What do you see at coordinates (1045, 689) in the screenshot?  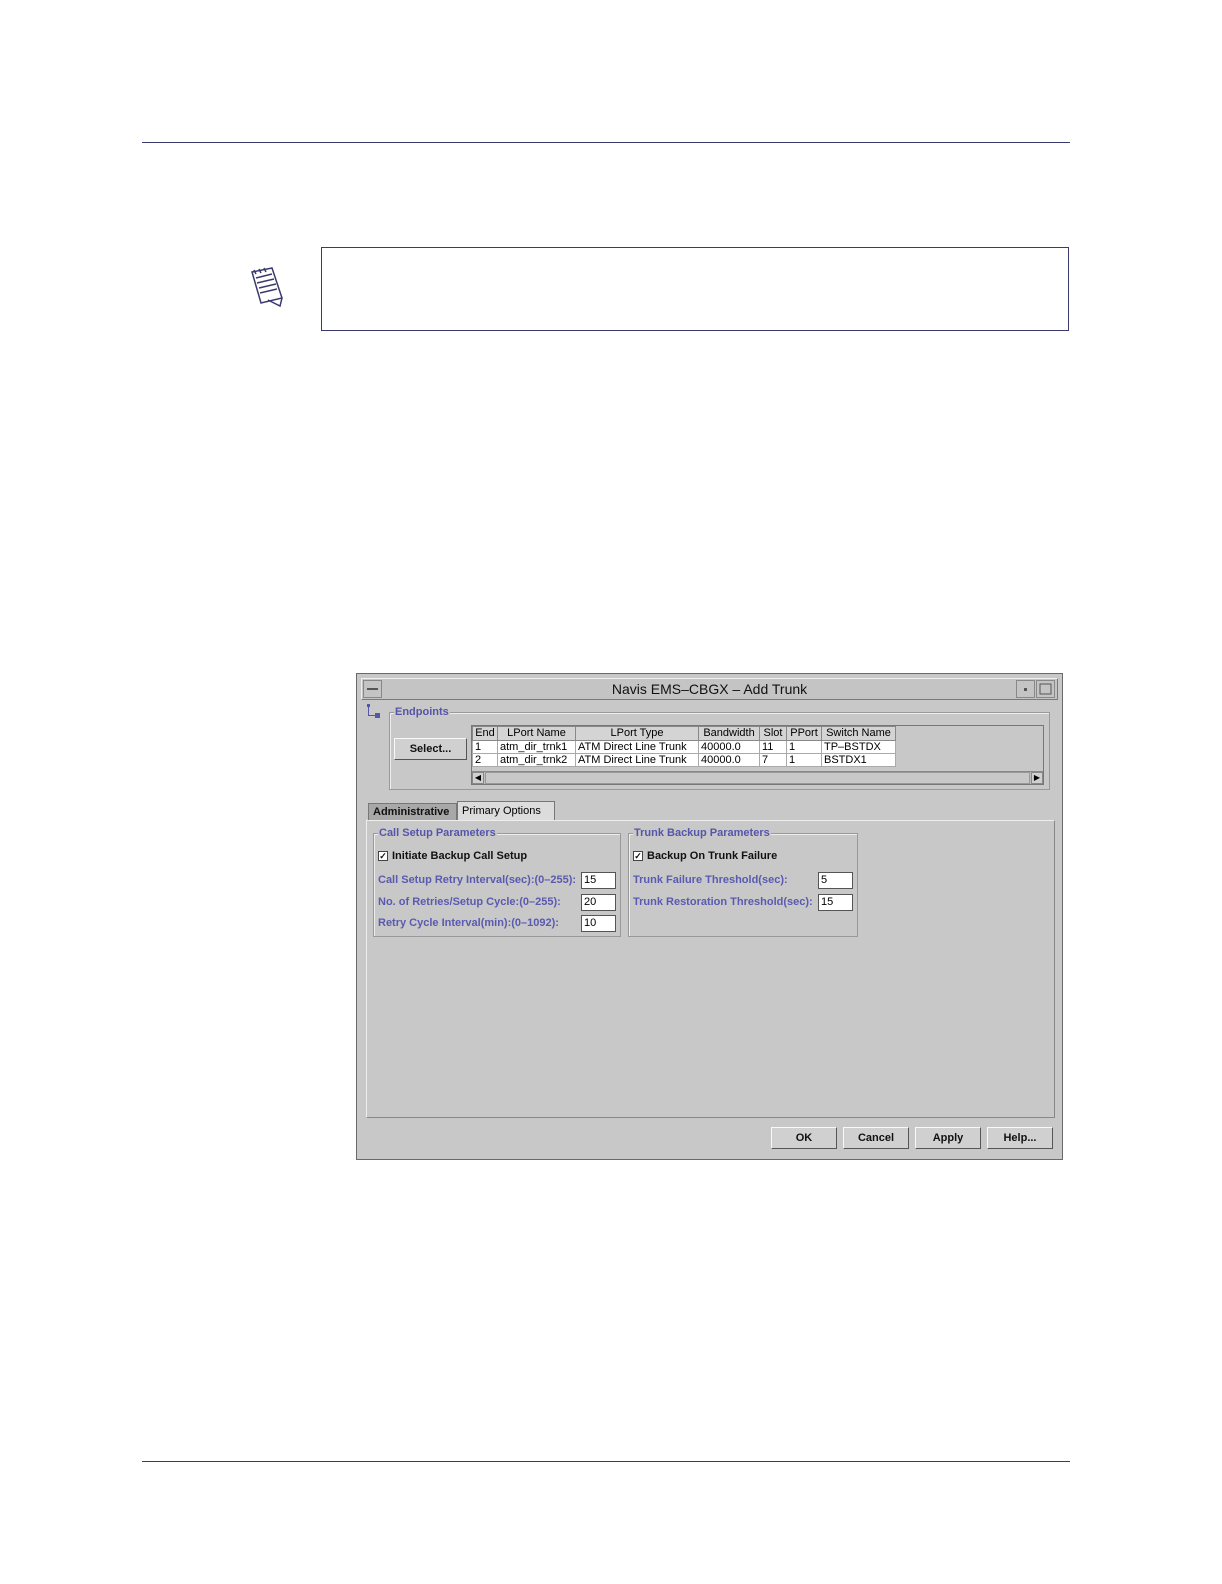 I see `maximize-button` at bounding box center [1045, 689].